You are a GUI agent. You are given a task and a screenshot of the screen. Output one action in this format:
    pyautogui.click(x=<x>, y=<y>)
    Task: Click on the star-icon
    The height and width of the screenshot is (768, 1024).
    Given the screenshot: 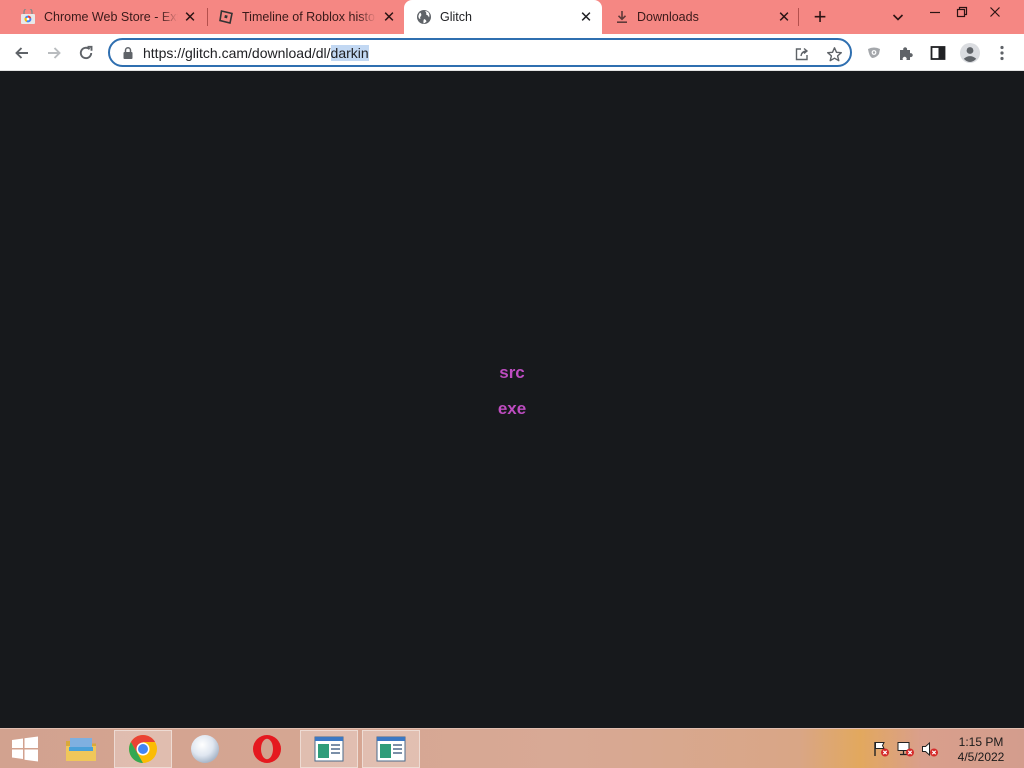 What is the action you would take?
    pyautogui.click(x=834, y=53)
    